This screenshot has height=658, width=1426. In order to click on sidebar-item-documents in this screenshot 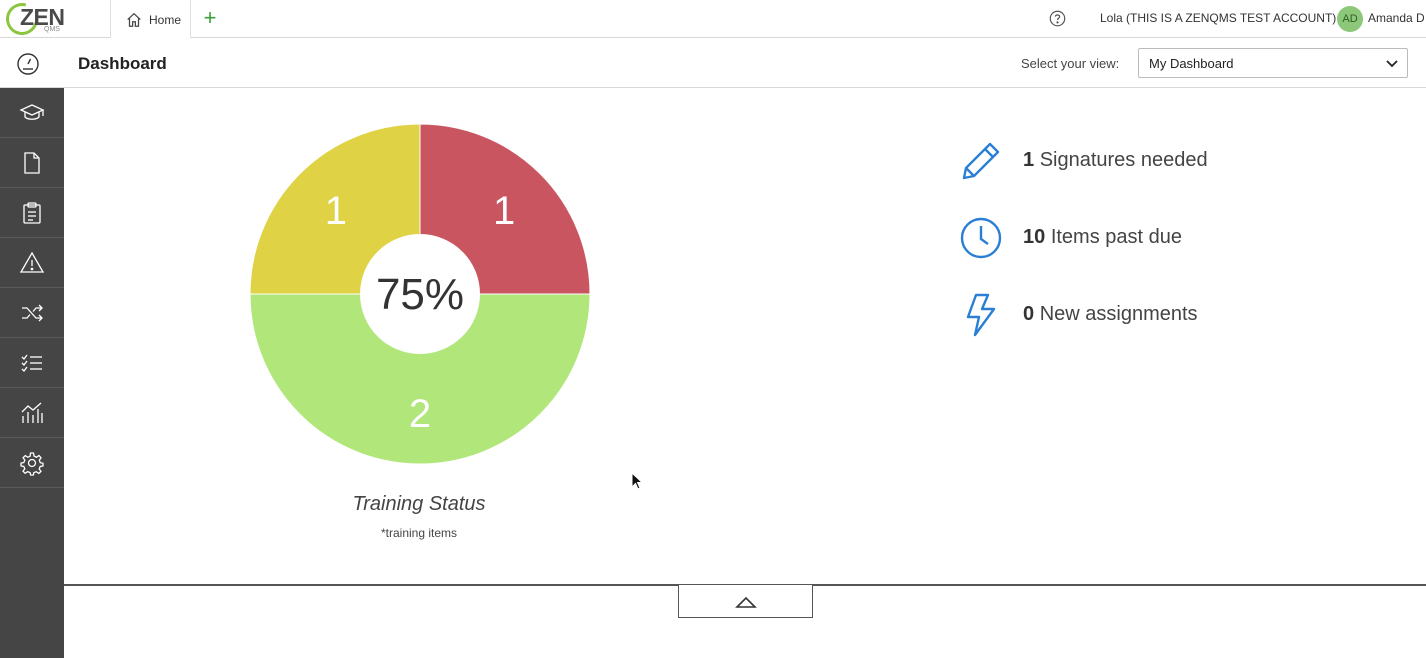, I will do `click(32, 163)`.